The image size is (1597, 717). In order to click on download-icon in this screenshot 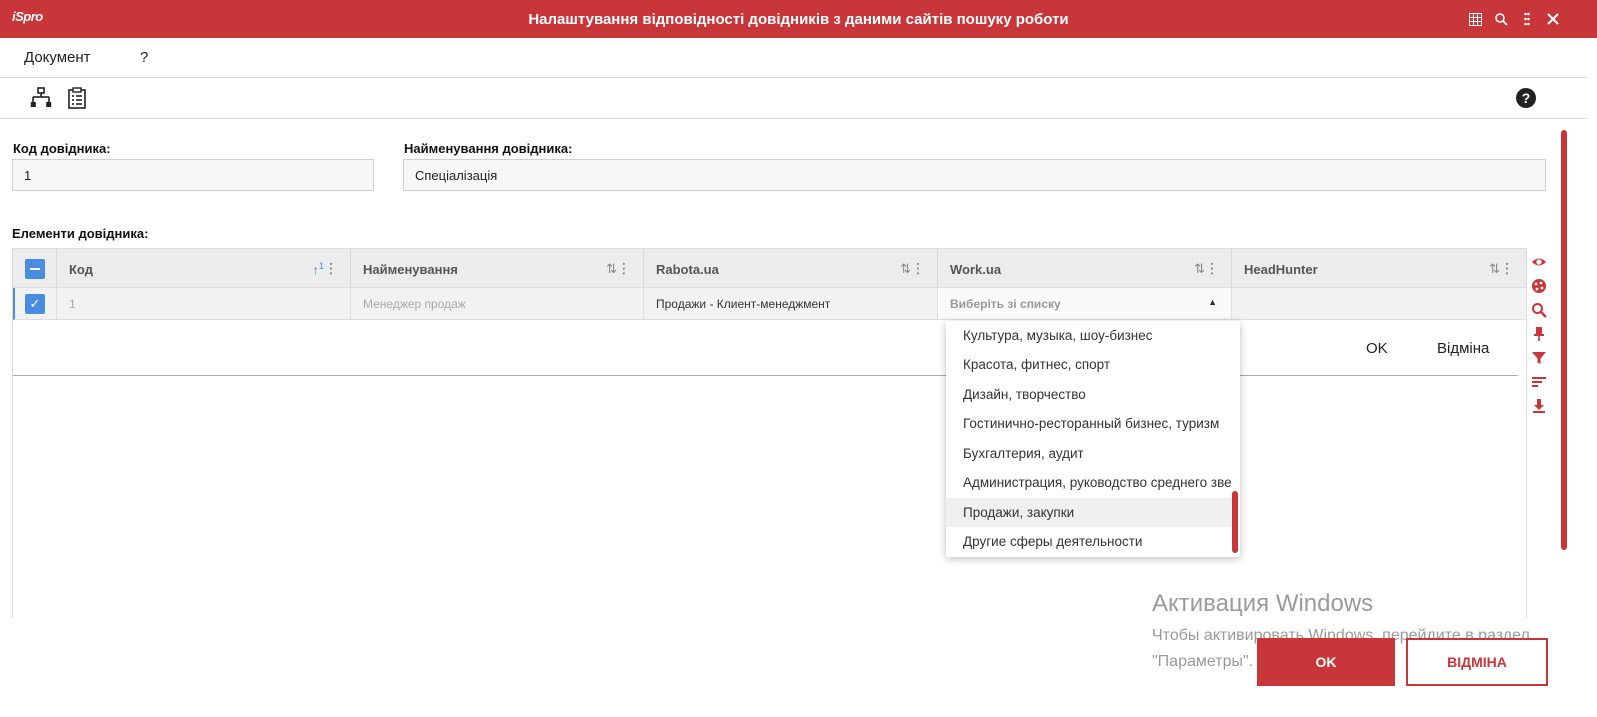, I will do `click(1539, 406)`.